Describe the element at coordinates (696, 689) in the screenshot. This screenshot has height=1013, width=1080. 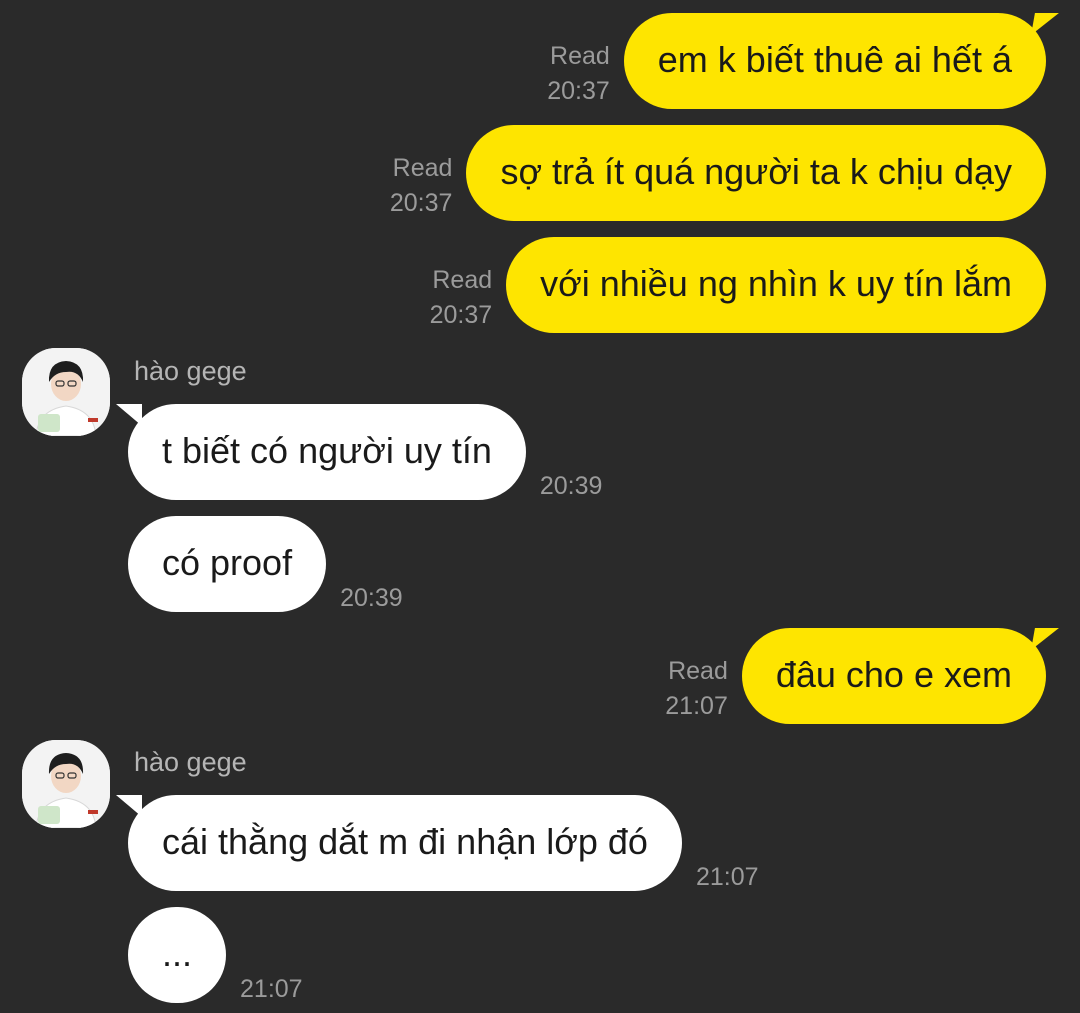
I see `message-meta: Read 21:07` at that location.